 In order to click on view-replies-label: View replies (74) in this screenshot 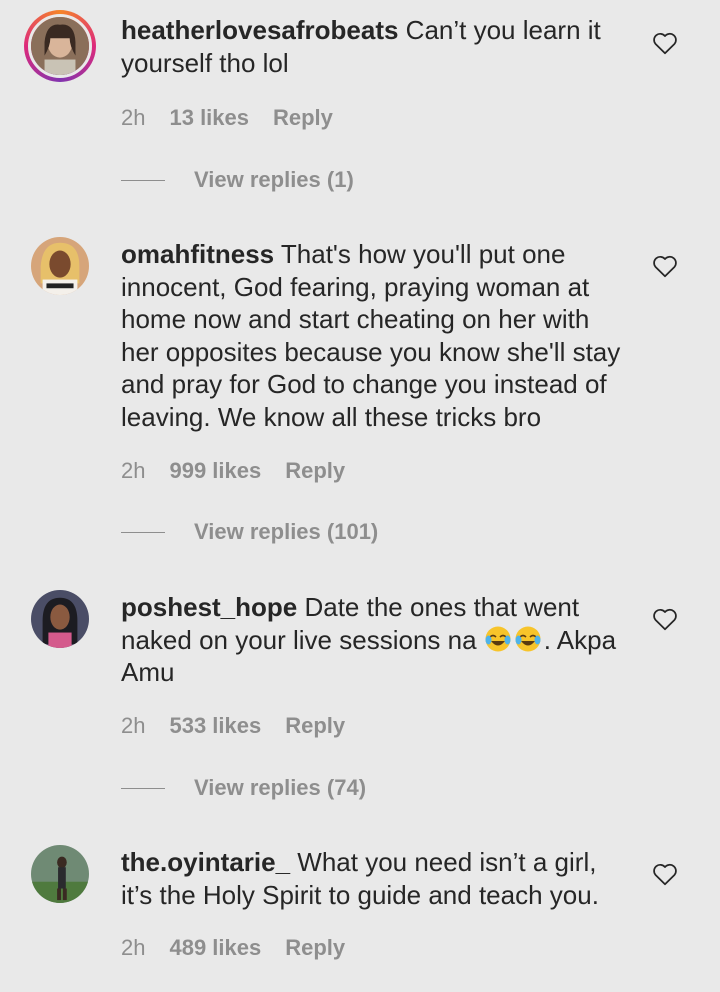, I will do `click(280, 787)`.